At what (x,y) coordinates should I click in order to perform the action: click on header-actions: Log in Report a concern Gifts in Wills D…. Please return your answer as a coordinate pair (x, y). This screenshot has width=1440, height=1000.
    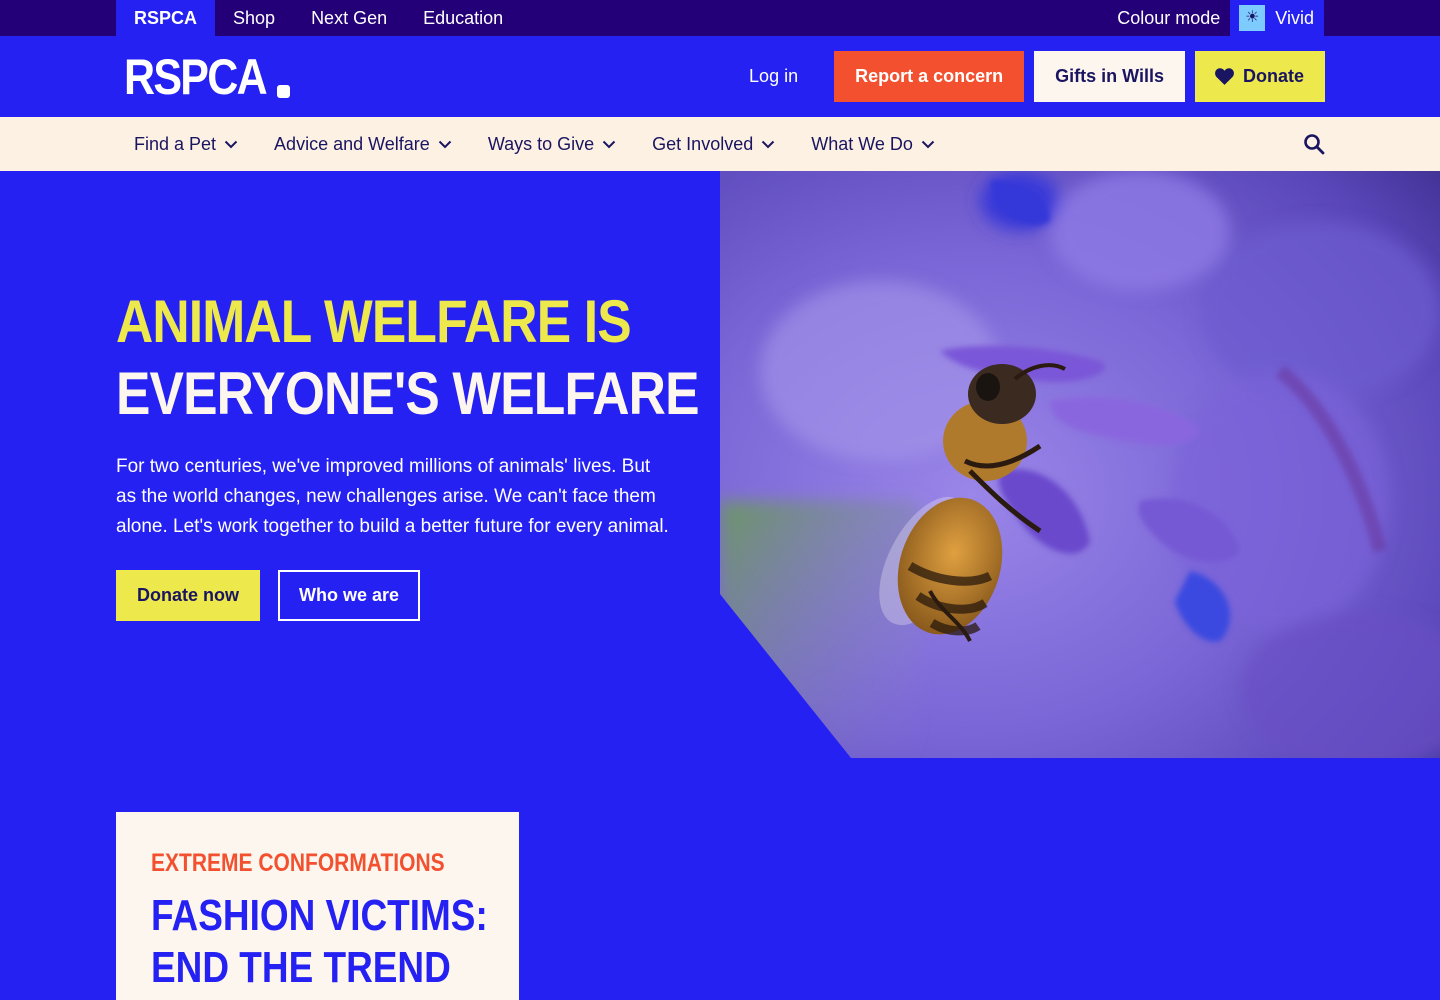
    Looking at the image, I should click on (1037, 76).